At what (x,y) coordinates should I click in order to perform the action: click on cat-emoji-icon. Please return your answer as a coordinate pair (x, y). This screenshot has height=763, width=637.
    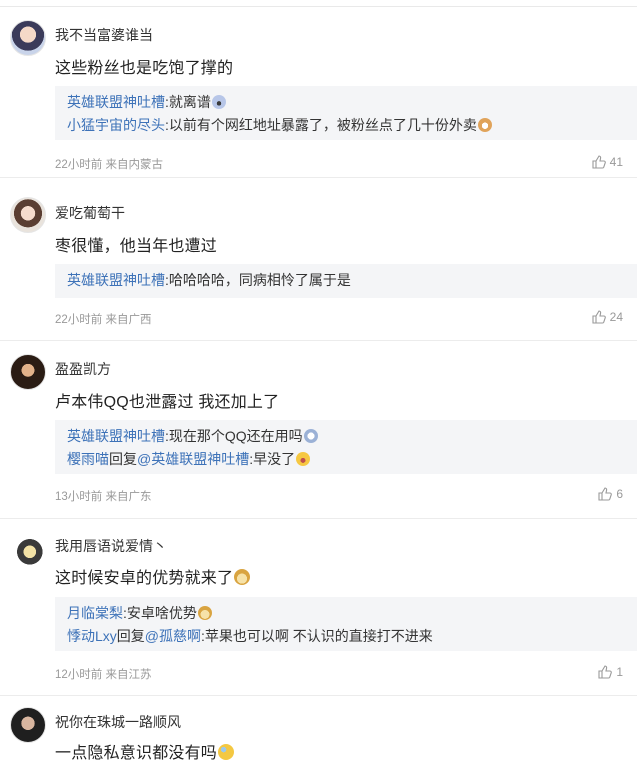
    Looking at the image, I should click on (484, 125).